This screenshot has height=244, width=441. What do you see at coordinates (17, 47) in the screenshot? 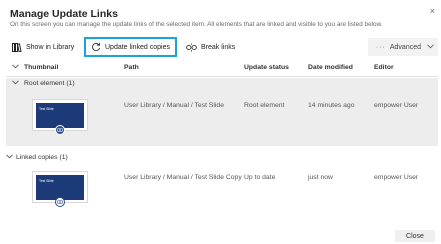
I see `library-icon` at bounding box center [17, 47].